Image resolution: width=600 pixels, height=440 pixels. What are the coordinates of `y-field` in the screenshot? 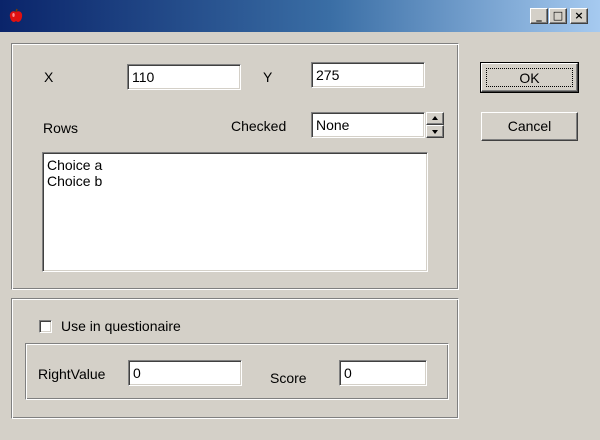 It's located at (368, 75).